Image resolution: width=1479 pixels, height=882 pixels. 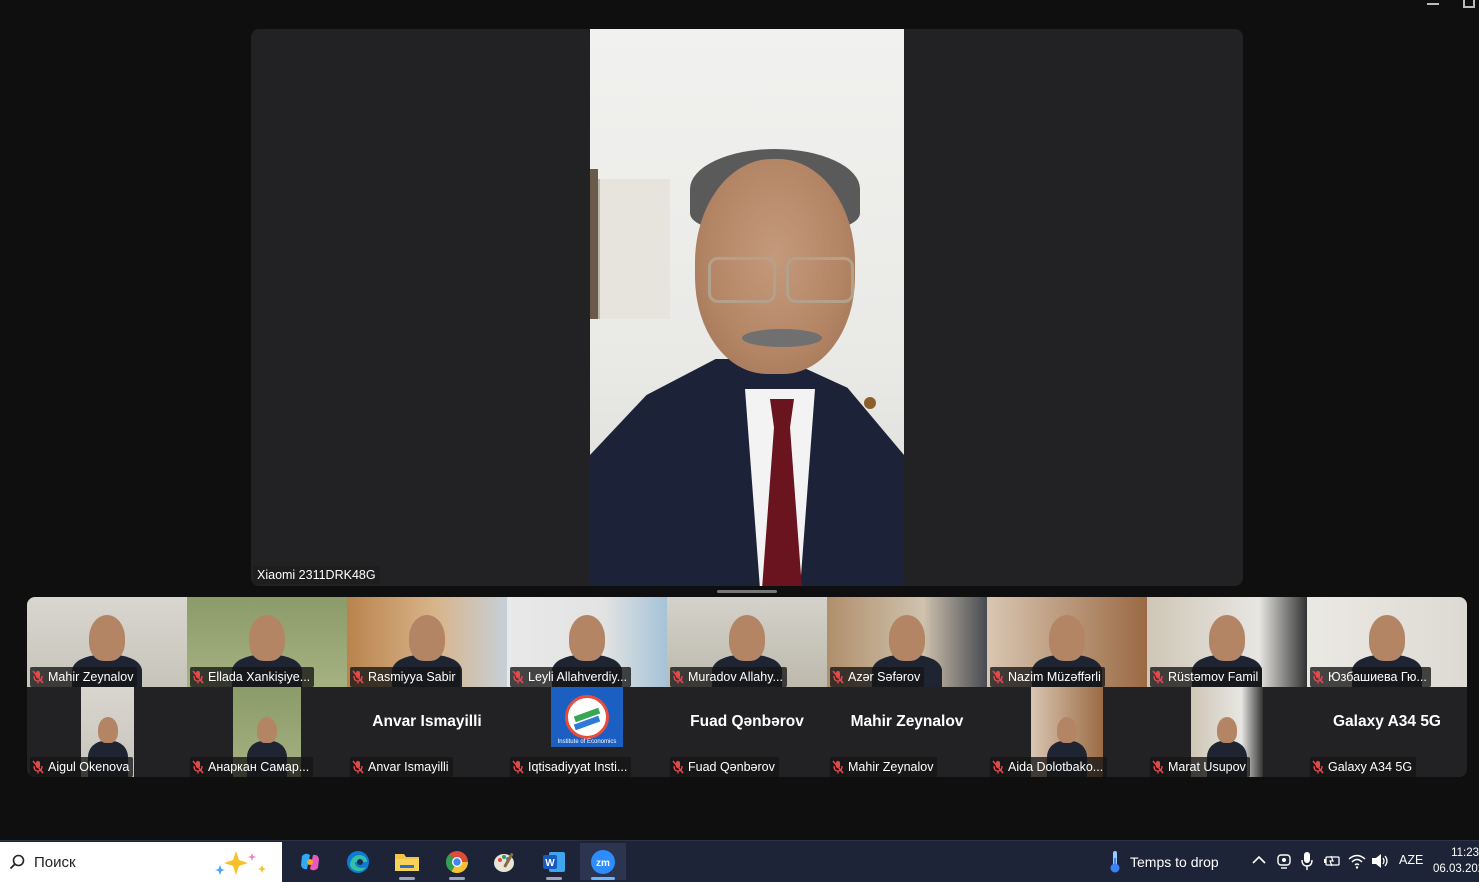 I want to click on participant-name-tag: Marat Usupov, so click(x=1200, y=767).